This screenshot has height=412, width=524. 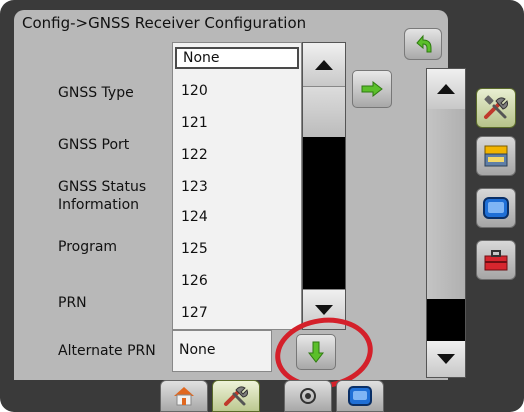 I want to click on side-tab-tools, so click(x=496, y=108).